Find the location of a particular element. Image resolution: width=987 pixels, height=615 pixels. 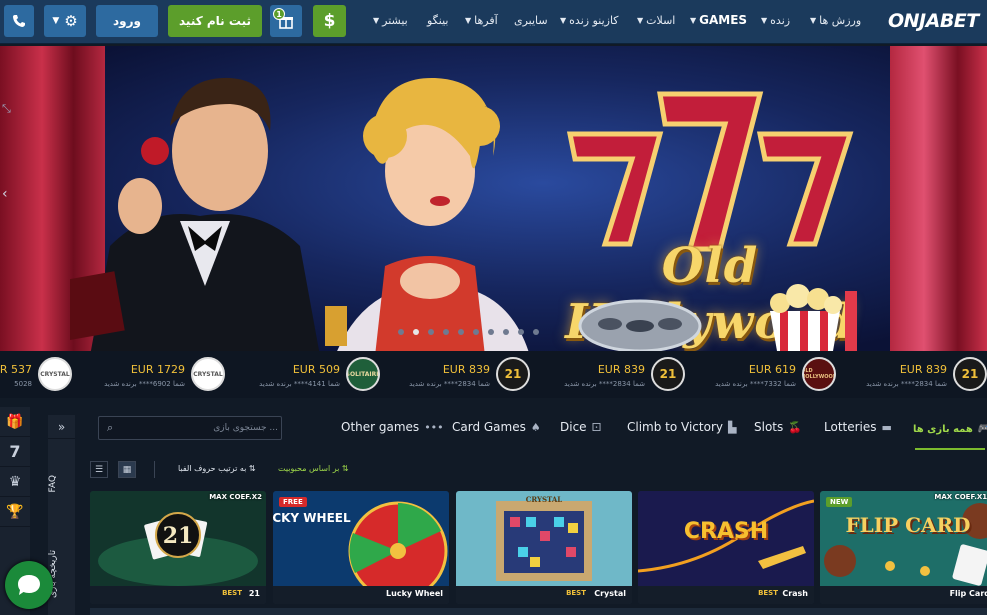

game-tile-flip-card: FLIP CARD NEW MAX COEF.X10 Flip Card is located at coordinates (903, 547).